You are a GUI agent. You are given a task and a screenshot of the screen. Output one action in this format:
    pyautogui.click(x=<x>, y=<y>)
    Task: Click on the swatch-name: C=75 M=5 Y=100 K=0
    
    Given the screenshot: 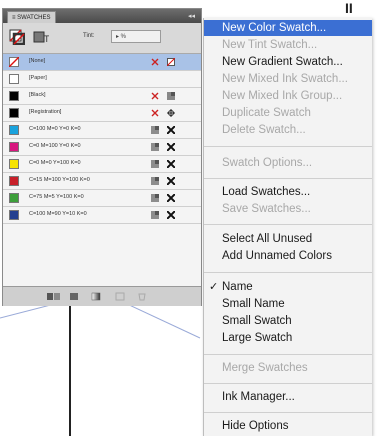 What is the action you would take?
    pyautogui.click(x=56, y=197)
    